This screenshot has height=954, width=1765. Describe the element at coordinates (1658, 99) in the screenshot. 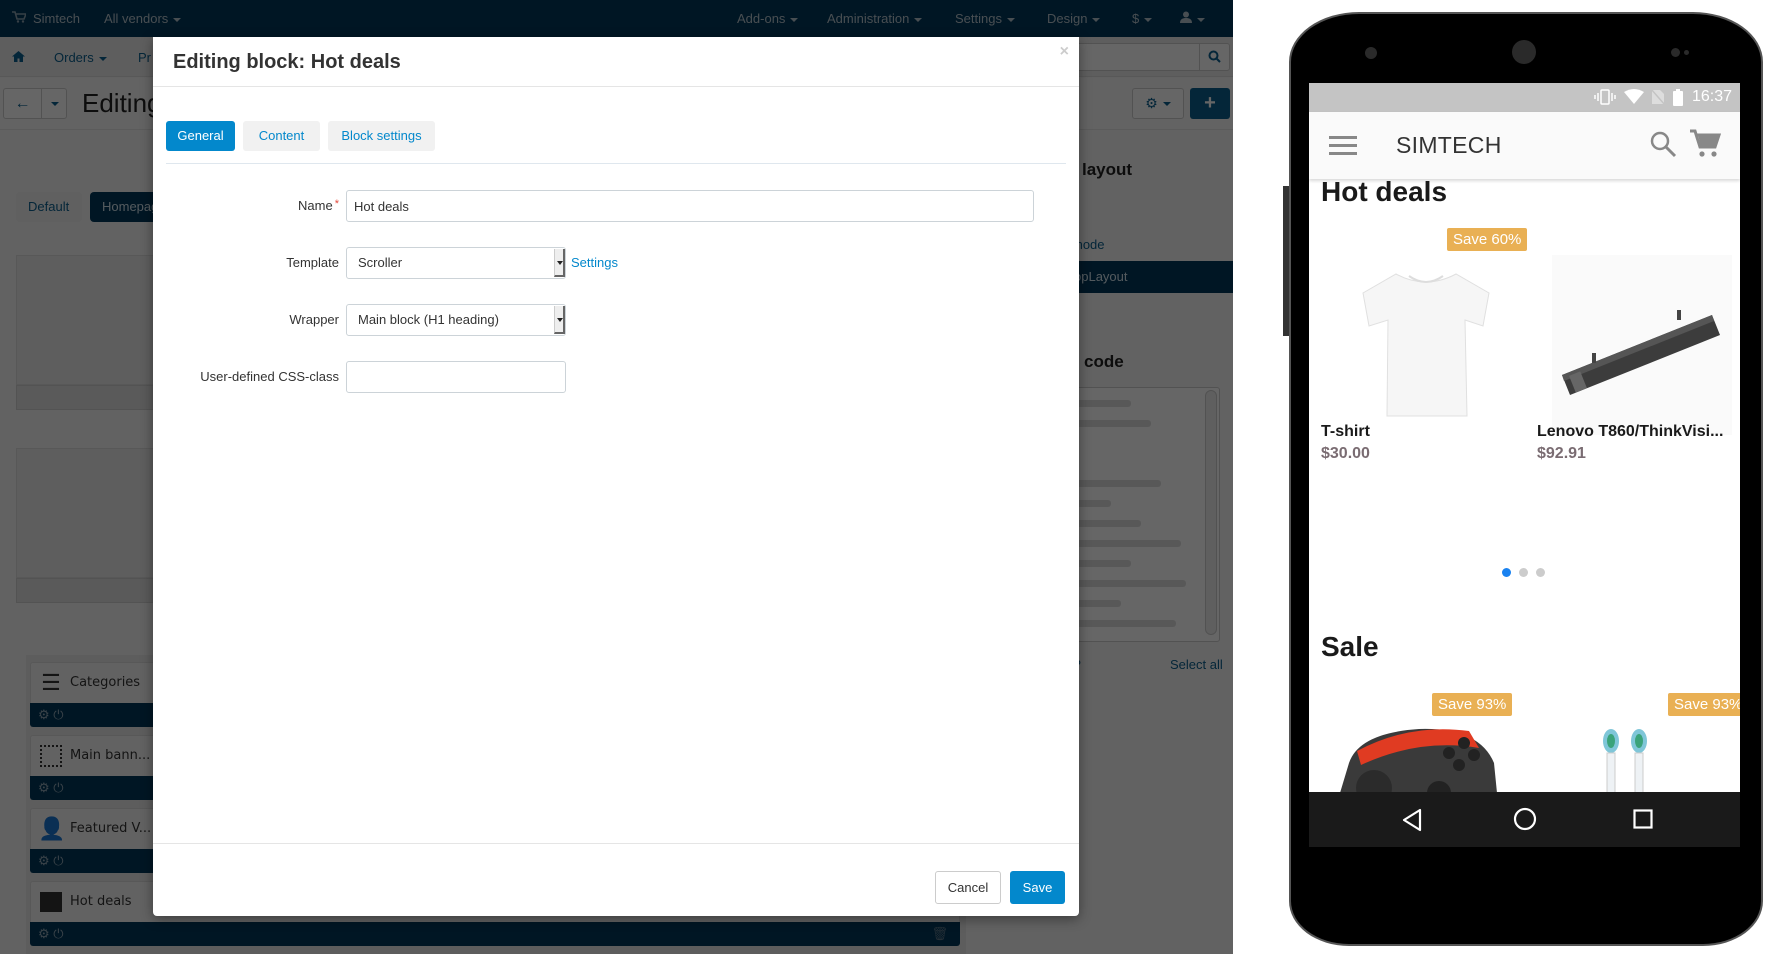

I see `no-sim-icon` at that location.